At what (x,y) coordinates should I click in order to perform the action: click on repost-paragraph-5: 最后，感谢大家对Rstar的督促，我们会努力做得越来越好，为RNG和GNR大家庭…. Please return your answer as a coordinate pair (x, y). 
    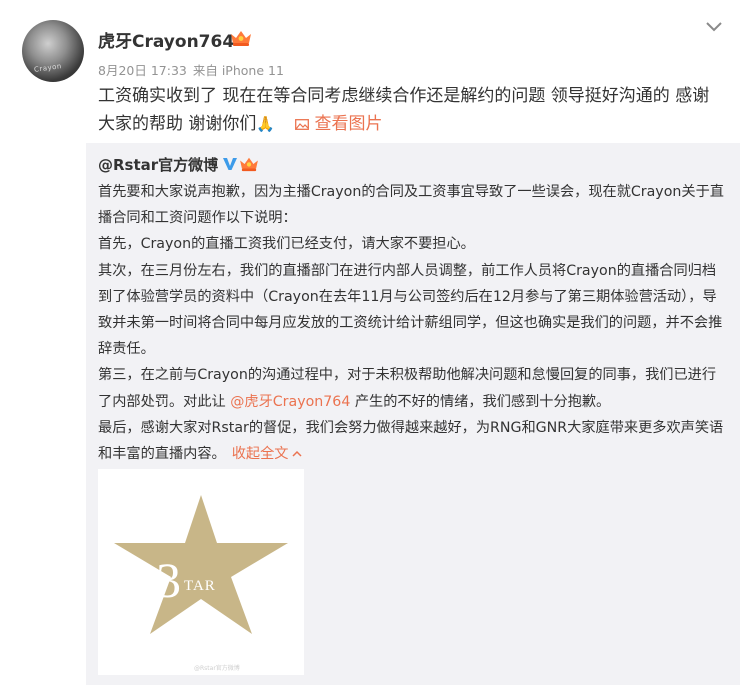
    Looking at the image, I should click on (413, 441).